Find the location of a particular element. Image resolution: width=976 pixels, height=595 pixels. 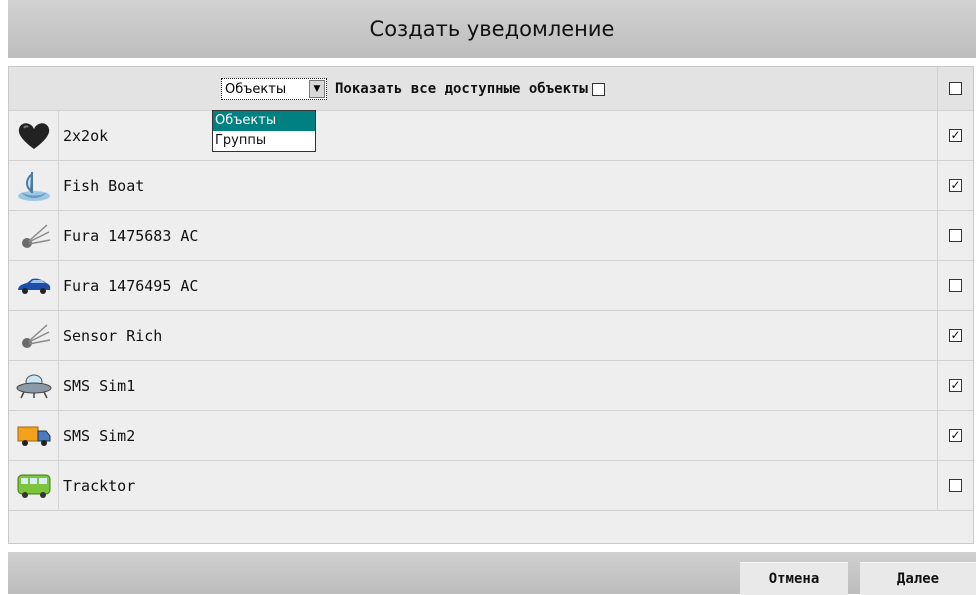

object-name: SMS Sim2 is located at coordinates (99, 435).